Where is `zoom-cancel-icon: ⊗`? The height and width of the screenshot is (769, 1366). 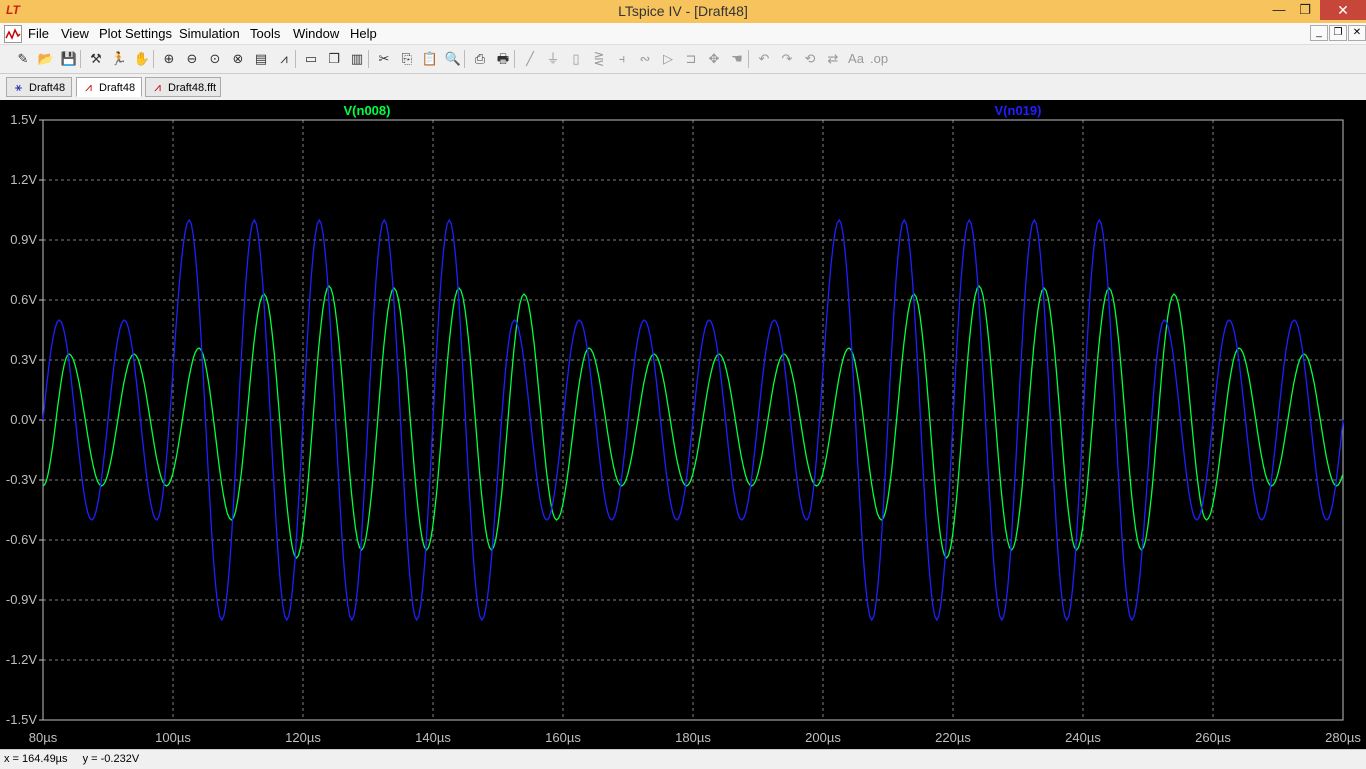
zoom-cancel-icon: ⊗ is located at coordinates (238, 59).